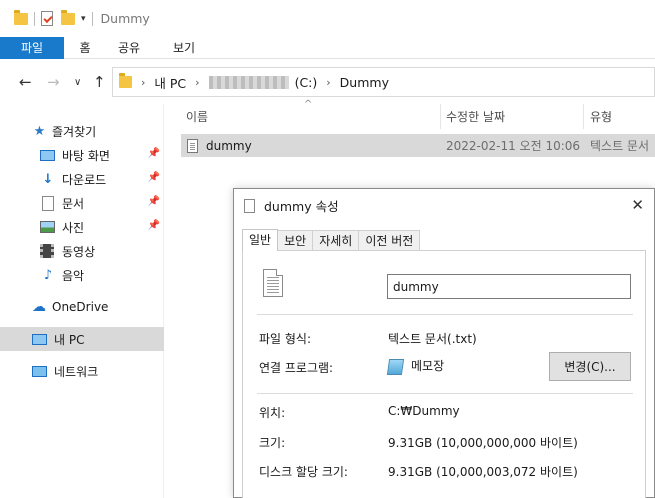 The width and height of the screenshot is (655, 498). What do you see at coordinates (125, 18) in the screenshot?
I see `window-title: Dummy` at bounding box center [125, 18].